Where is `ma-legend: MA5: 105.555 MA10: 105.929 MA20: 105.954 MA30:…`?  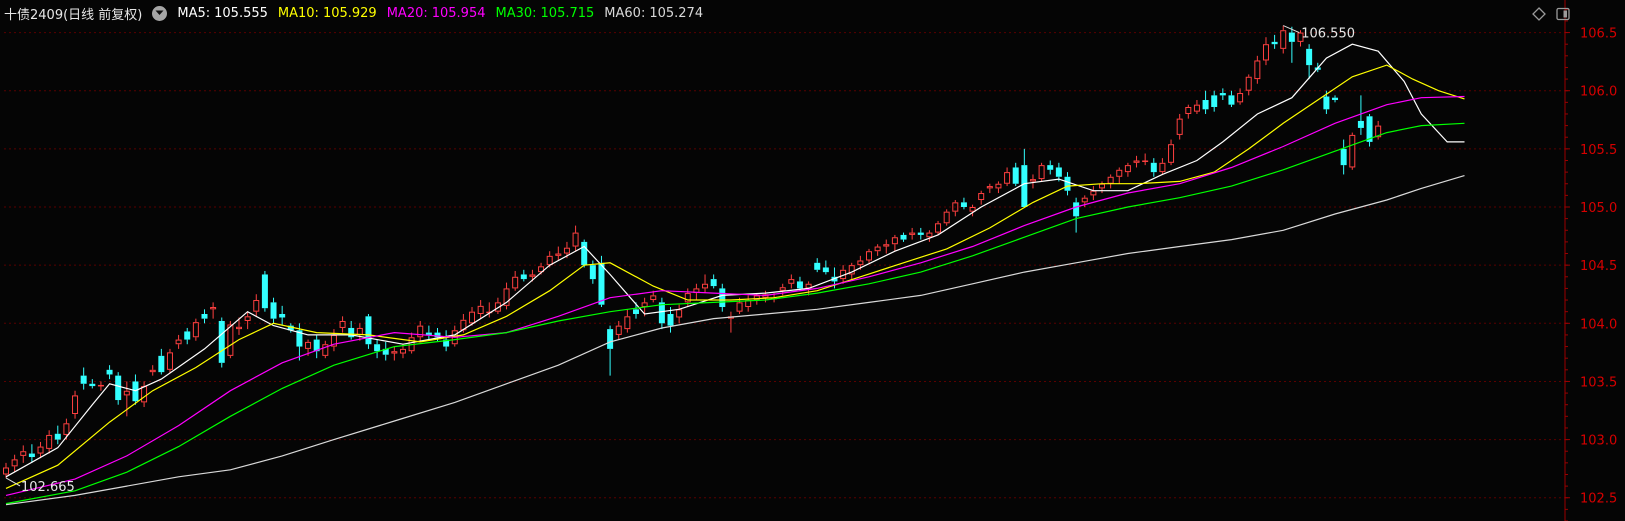 ma-legend: MA5: 105.555 MA10: 105.929 MA20: 105.954 MA30:… is located at coordinates (440, 13).